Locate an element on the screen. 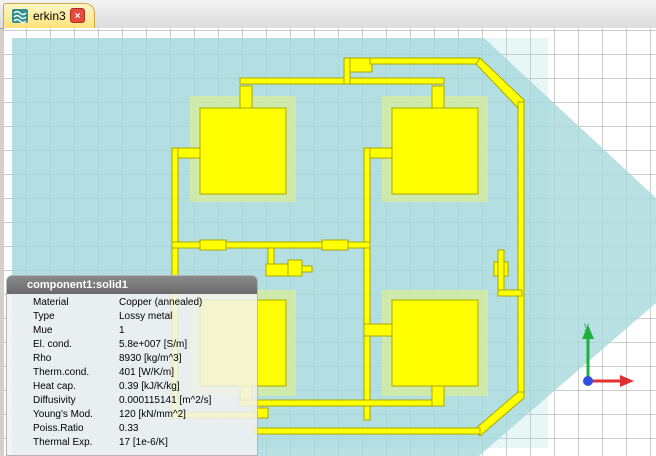  patch-top-left is located at coordinates (243, 151).